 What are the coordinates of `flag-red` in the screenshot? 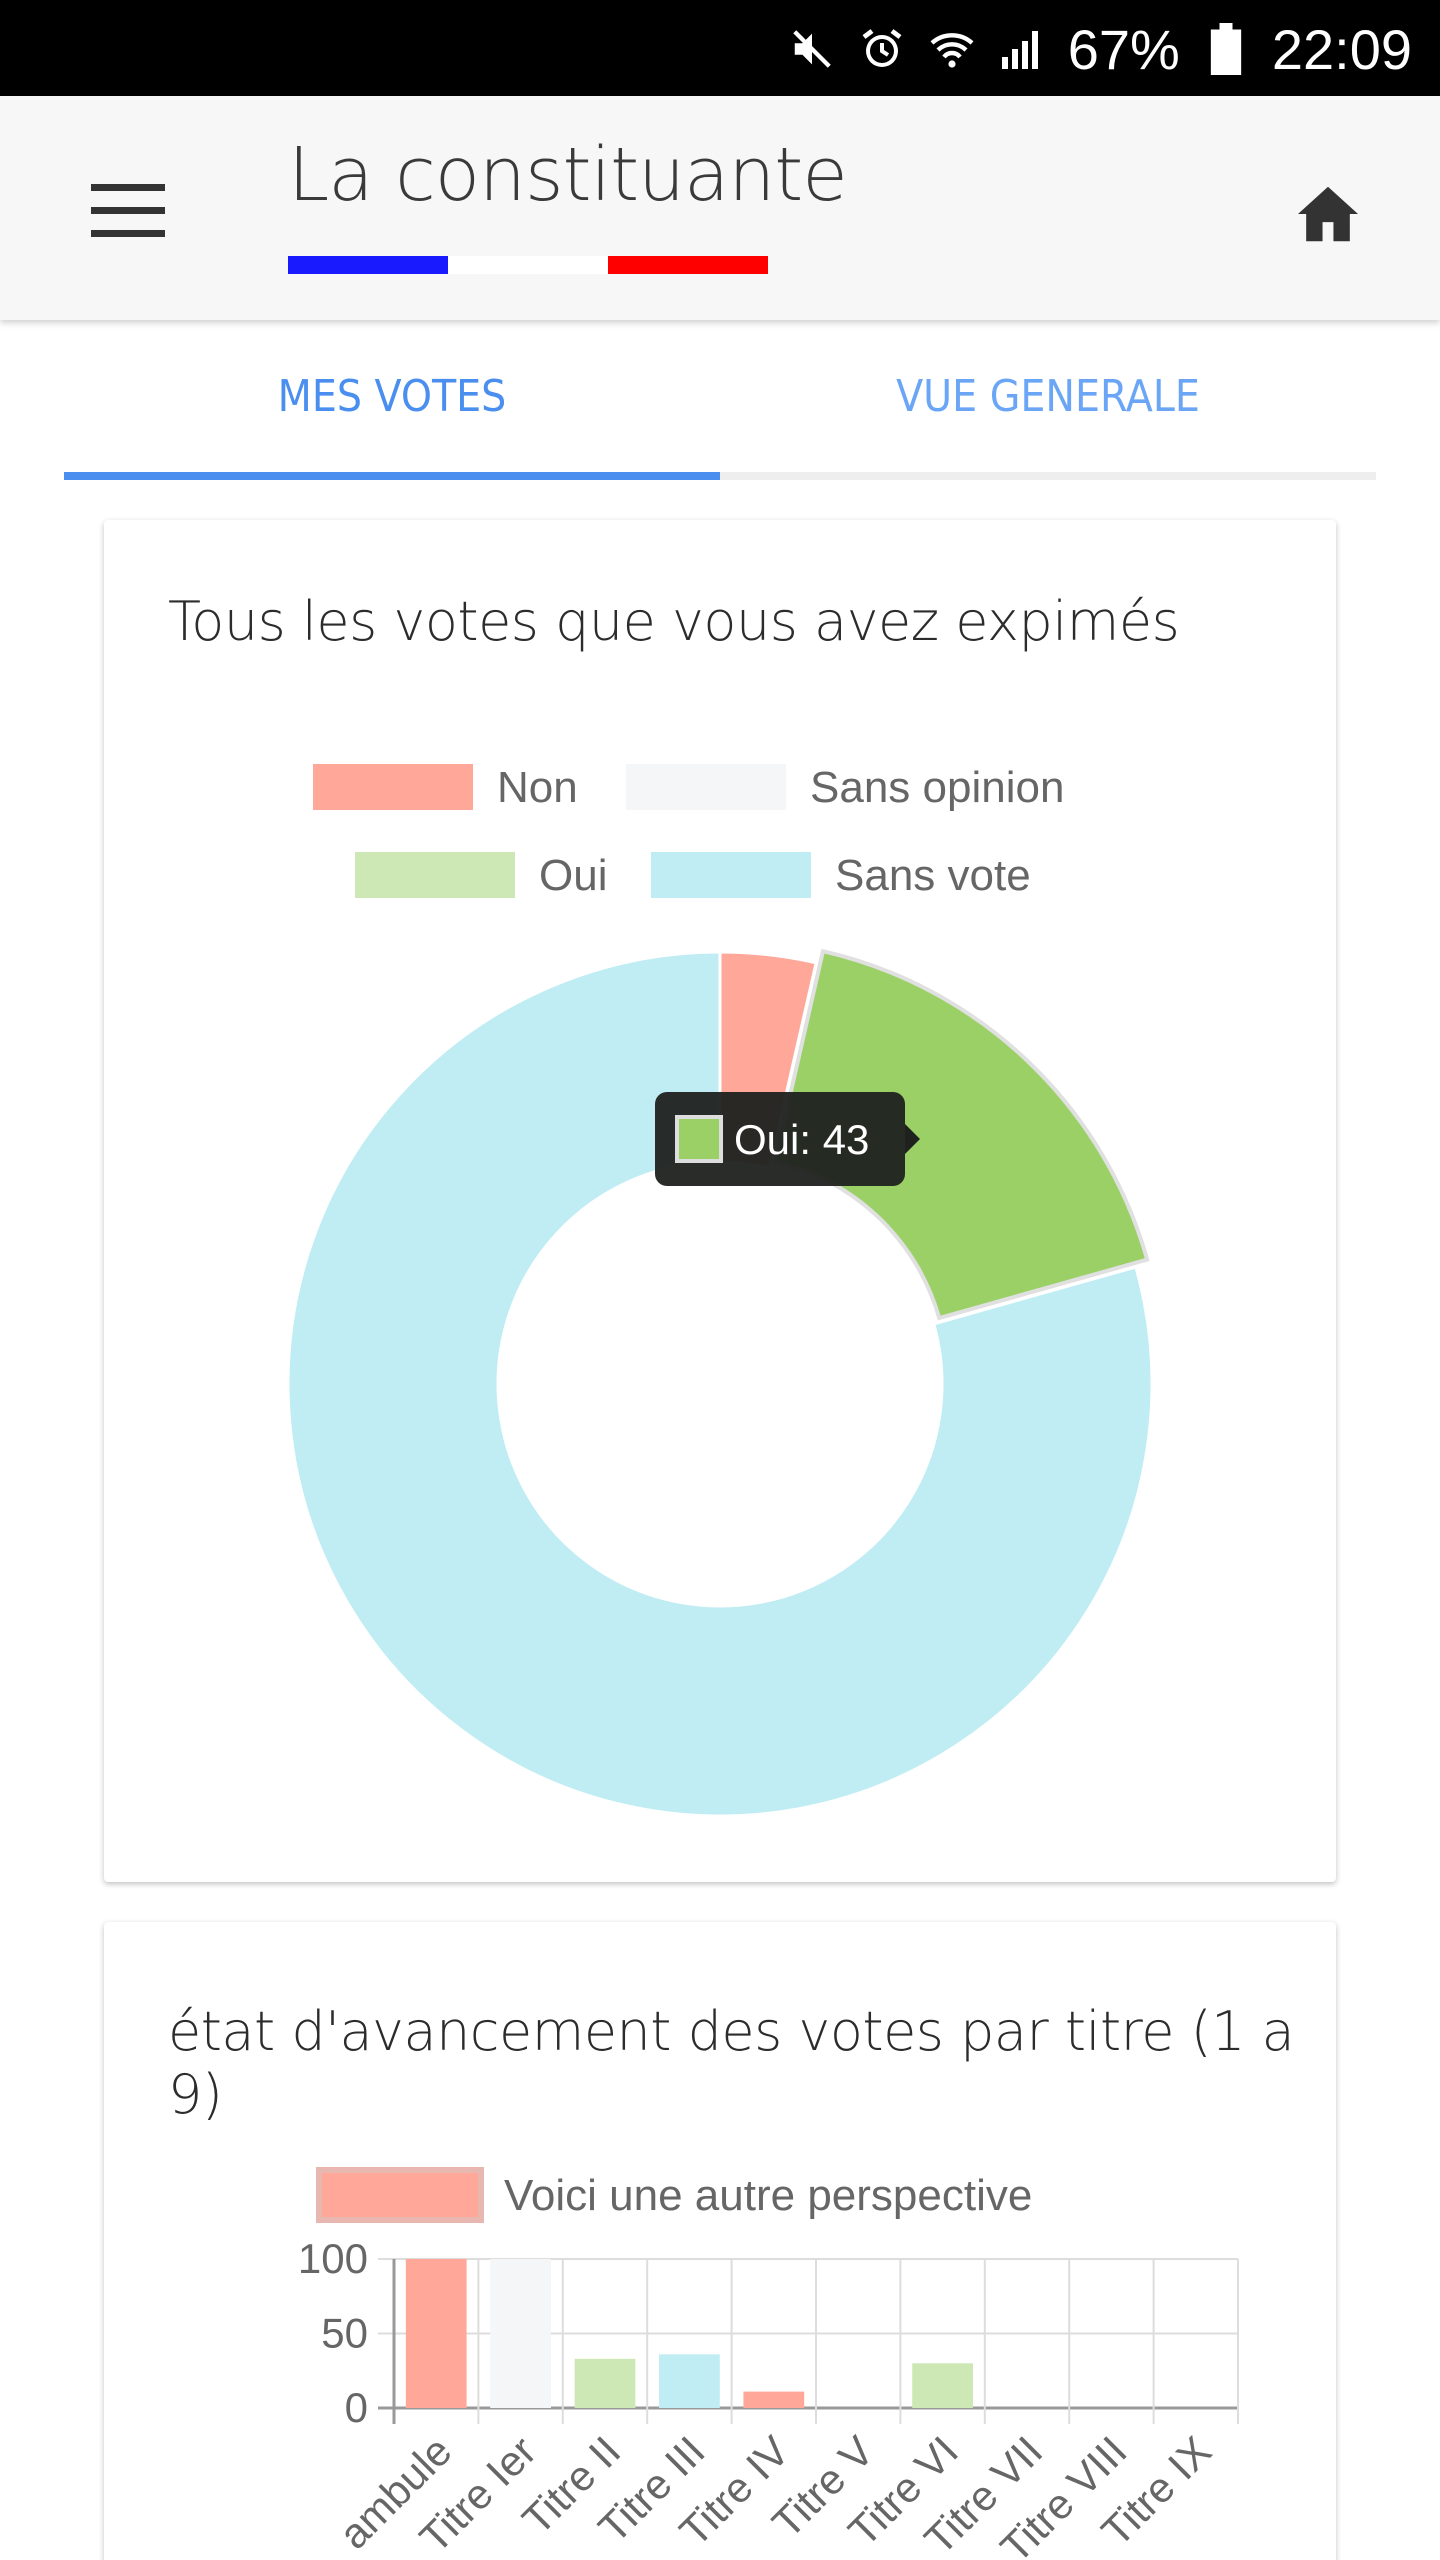 It's located at (688, 265).